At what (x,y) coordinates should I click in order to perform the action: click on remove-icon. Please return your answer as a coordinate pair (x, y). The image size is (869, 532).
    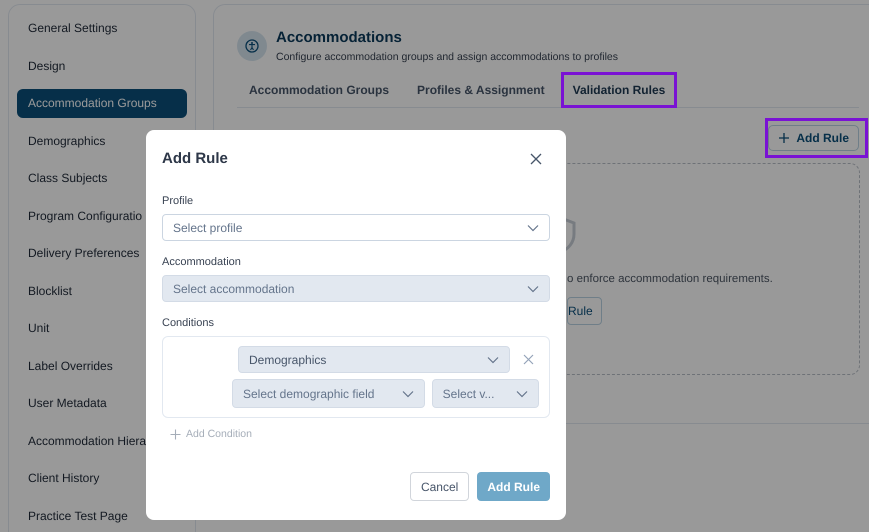
    Looking at the image, I should click on (528, 359).